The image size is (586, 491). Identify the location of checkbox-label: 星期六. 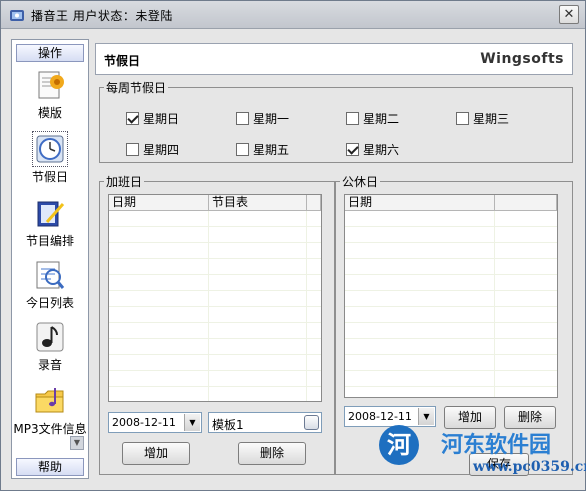
(381, 150).